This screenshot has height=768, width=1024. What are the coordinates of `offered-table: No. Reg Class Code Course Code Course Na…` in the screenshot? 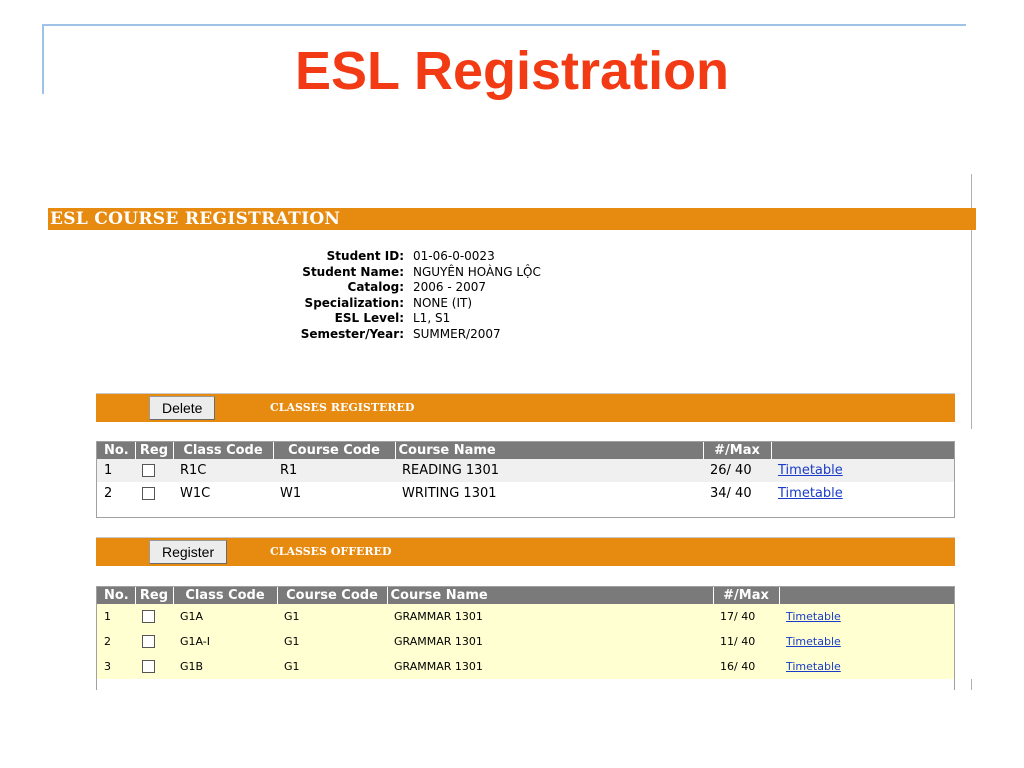 It's located at (525, 633).